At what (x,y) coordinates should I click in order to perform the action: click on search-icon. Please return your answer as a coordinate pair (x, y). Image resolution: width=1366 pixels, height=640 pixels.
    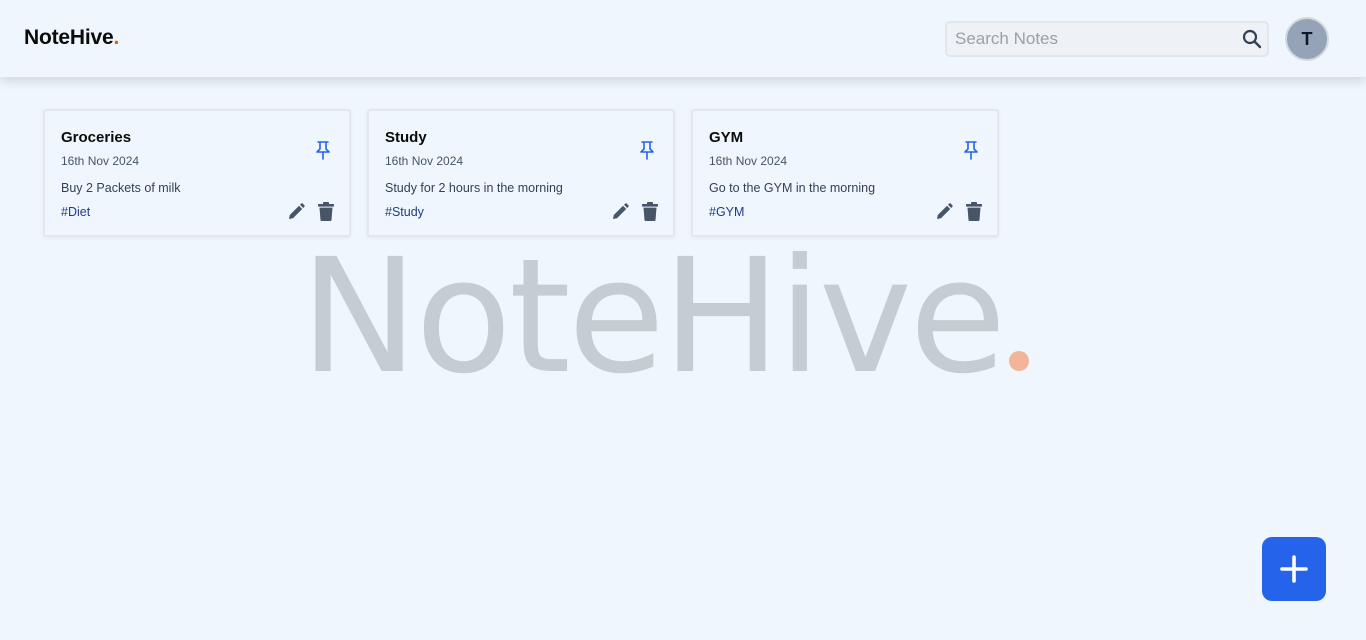
    Looking at the image, I should click on (1252, 39).